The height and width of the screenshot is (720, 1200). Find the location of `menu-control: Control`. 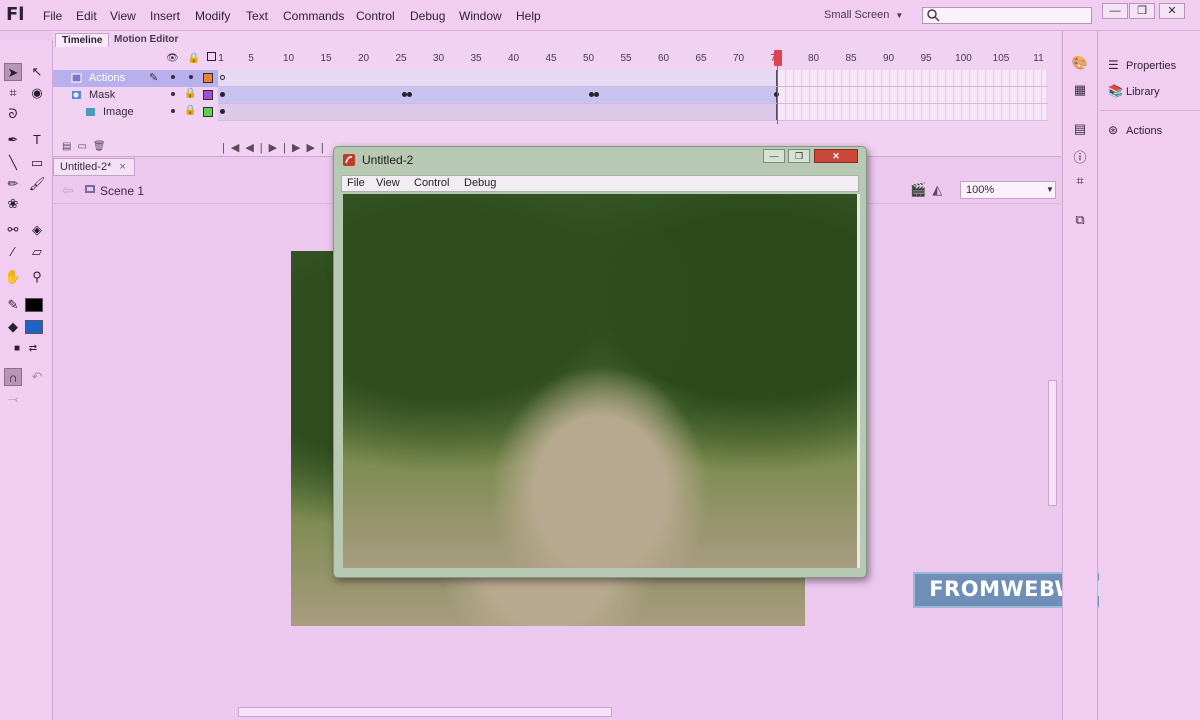

menu-control: Control is located at coordinates (375, 16).